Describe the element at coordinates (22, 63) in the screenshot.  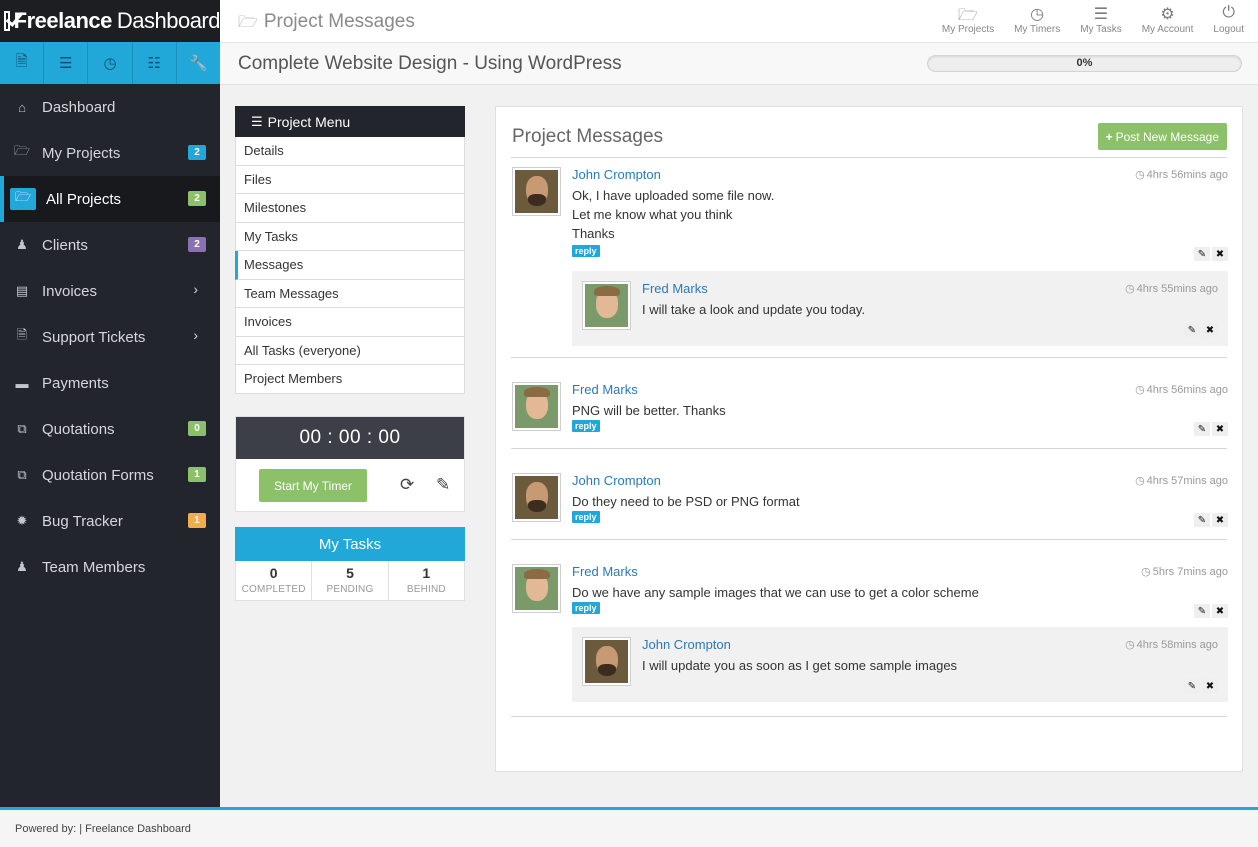
I see `file-icon: 🗎` at that location.